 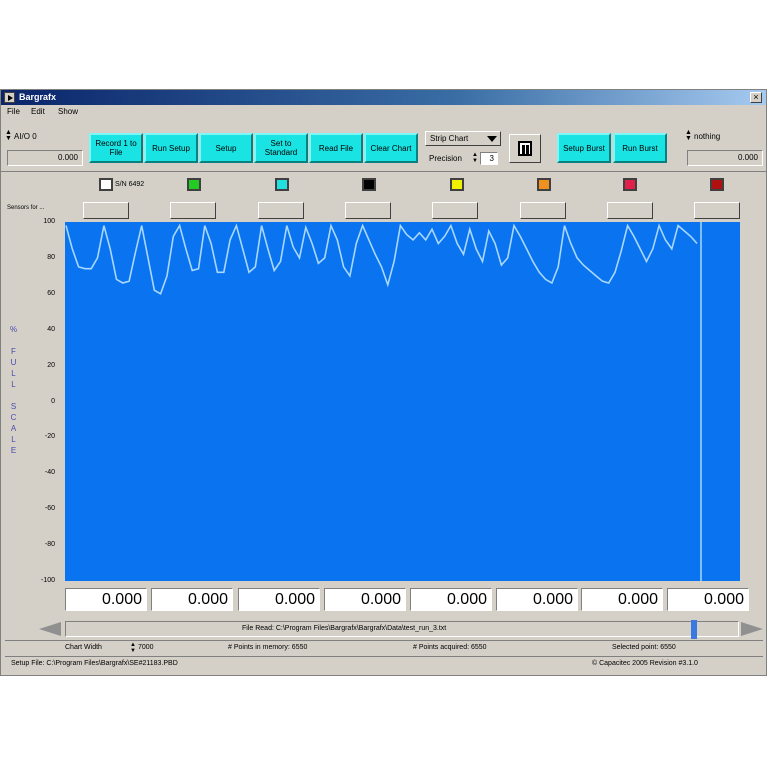 I want to click on title-bar: Bargrafx ×, so click(x=383, y=97).